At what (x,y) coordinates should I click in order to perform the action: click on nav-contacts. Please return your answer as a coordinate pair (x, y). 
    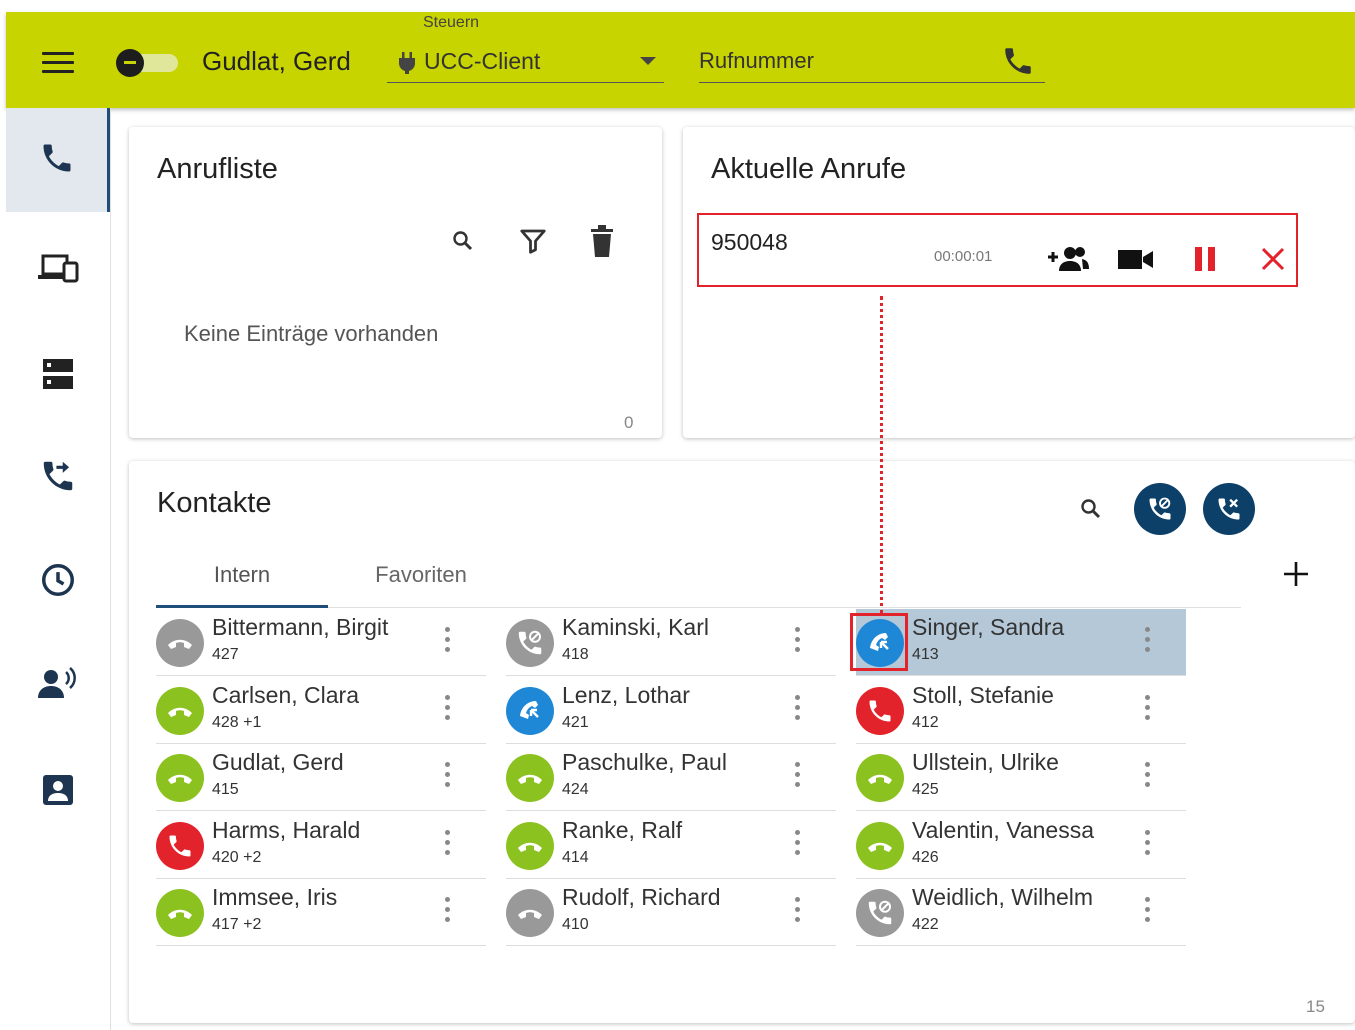
    Looking at the image, I should click on (58, 792).